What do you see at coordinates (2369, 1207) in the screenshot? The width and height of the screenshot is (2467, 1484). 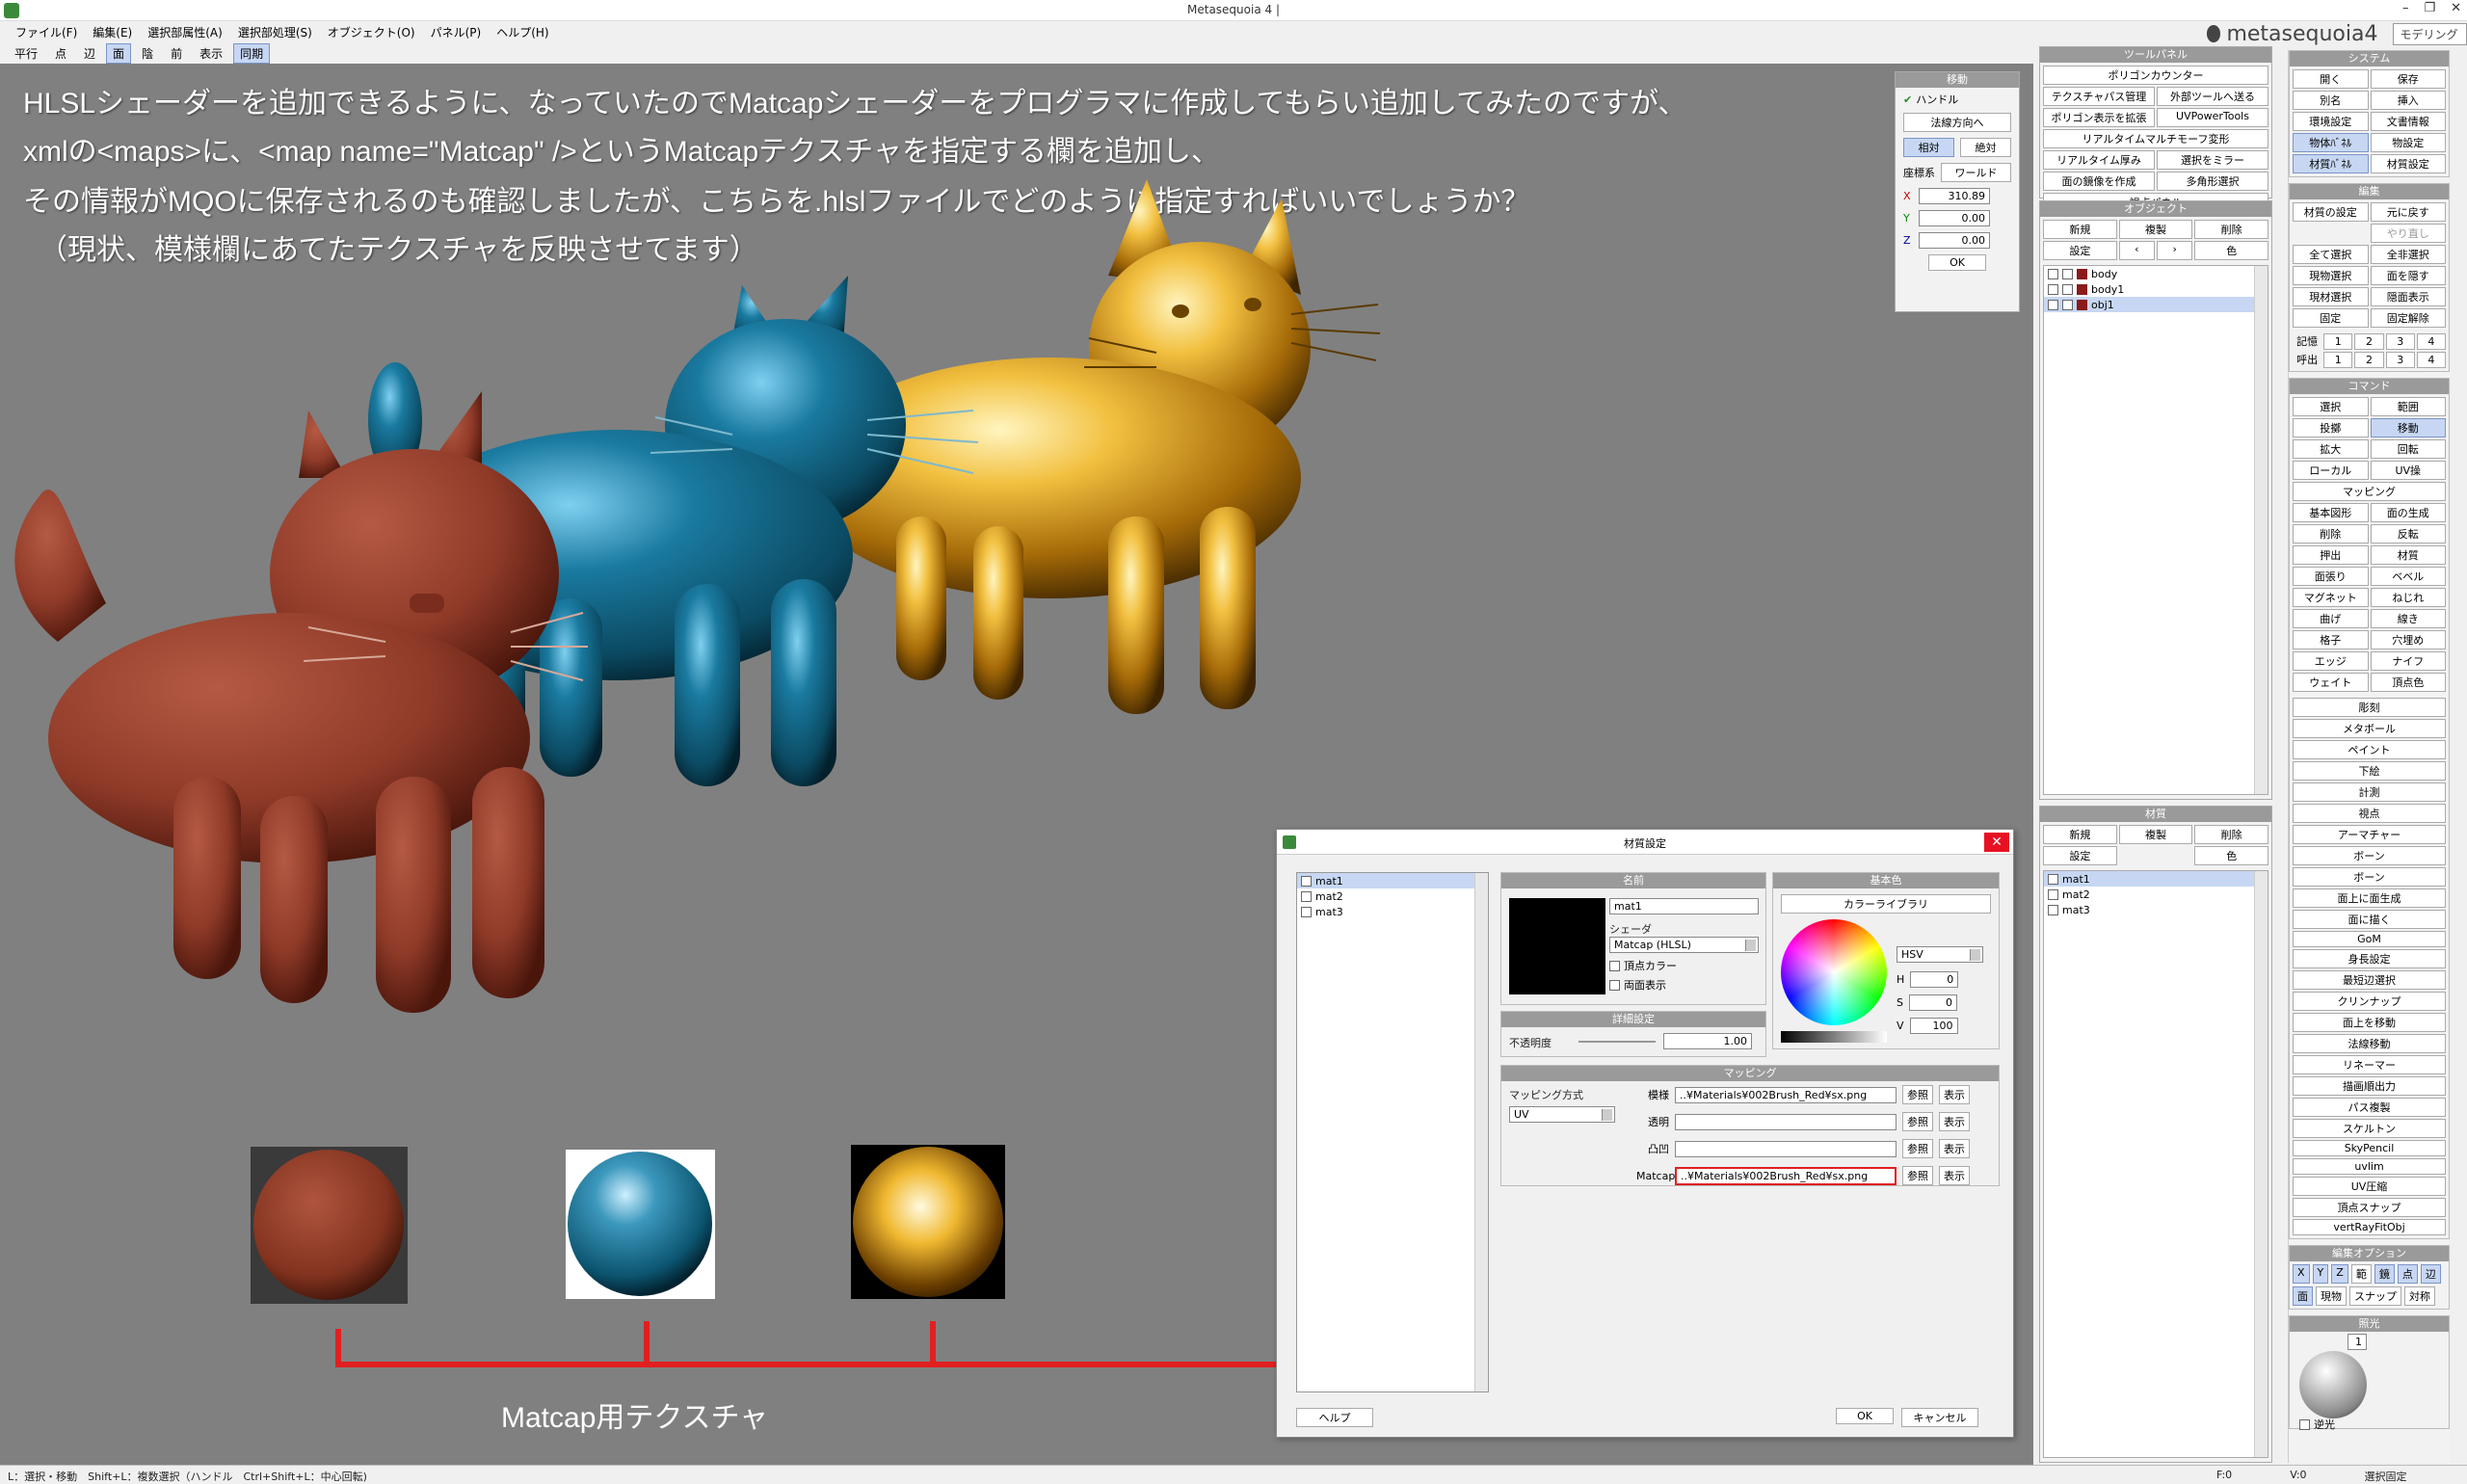 I see `plugin-command: 頂点スナップ` at bounding box center [2369, 1207].